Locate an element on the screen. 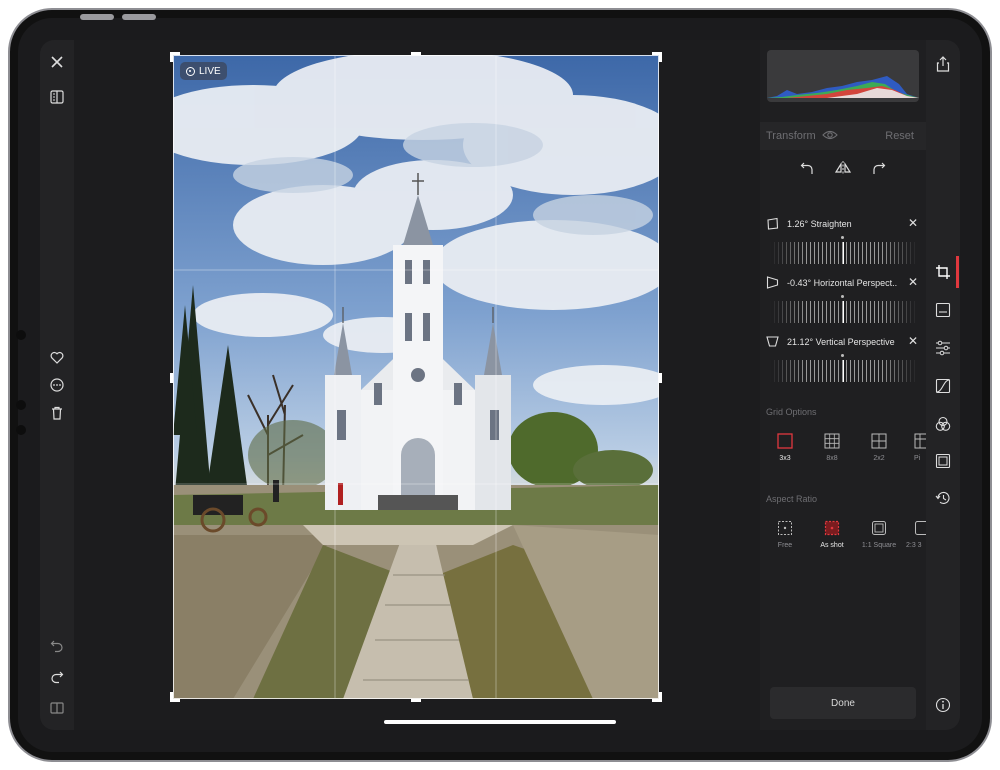  grid-options-title: Grid Options is located at coordinates (791, 412).